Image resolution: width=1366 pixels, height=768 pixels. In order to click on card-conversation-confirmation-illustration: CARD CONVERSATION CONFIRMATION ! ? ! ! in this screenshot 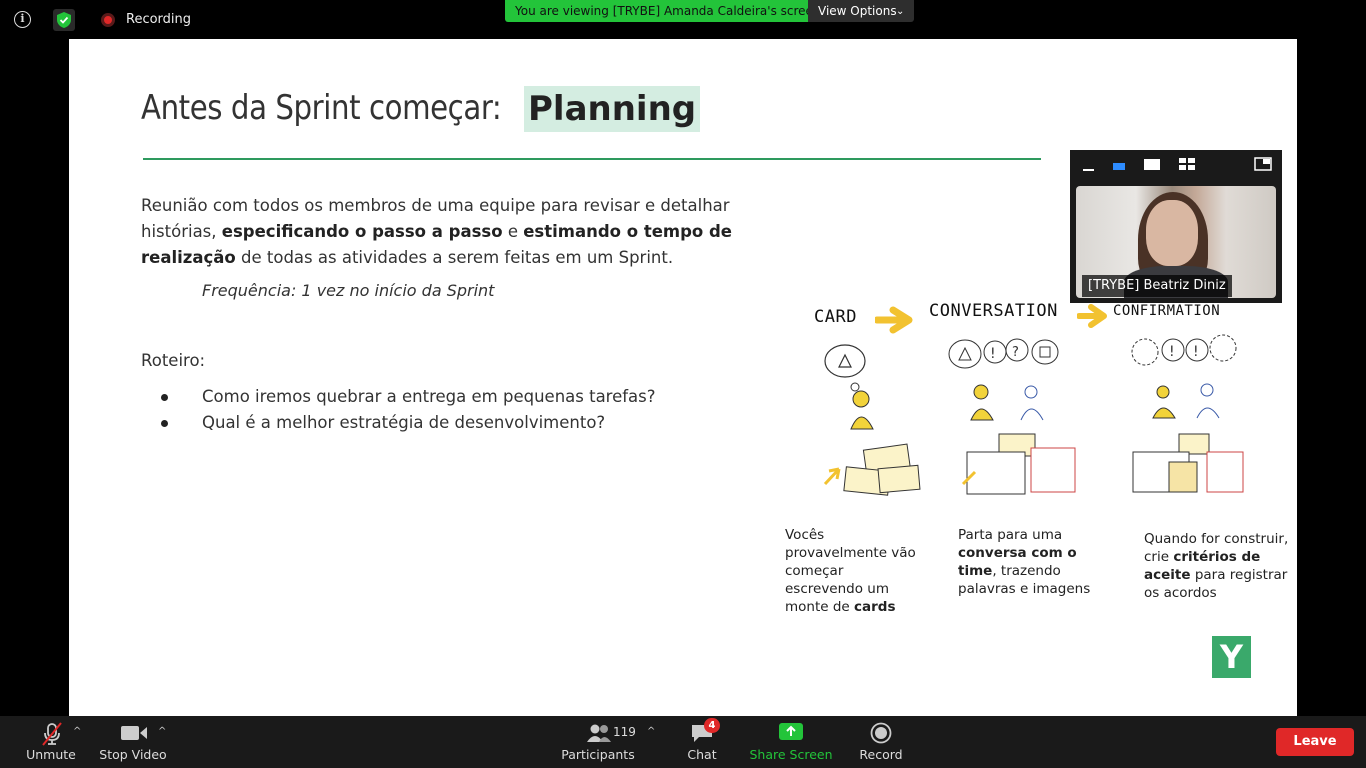, I will do `click(1030, 399)`.